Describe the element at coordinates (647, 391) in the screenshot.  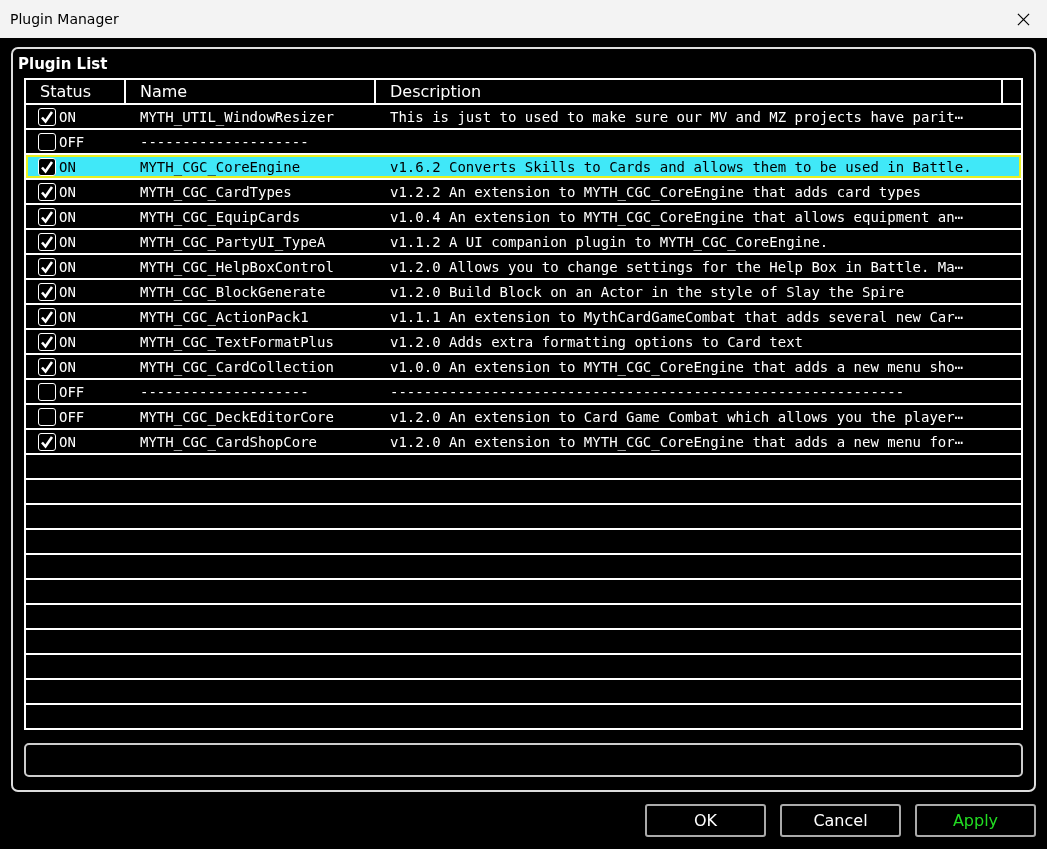
I see `plugin-description: -------------------------------------------------------------` at that location.